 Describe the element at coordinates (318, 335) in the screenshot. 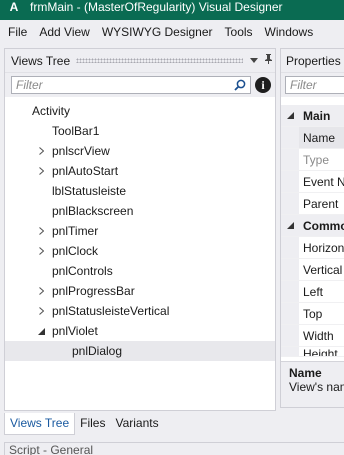

I see `prop-name-label: Width` at that location.